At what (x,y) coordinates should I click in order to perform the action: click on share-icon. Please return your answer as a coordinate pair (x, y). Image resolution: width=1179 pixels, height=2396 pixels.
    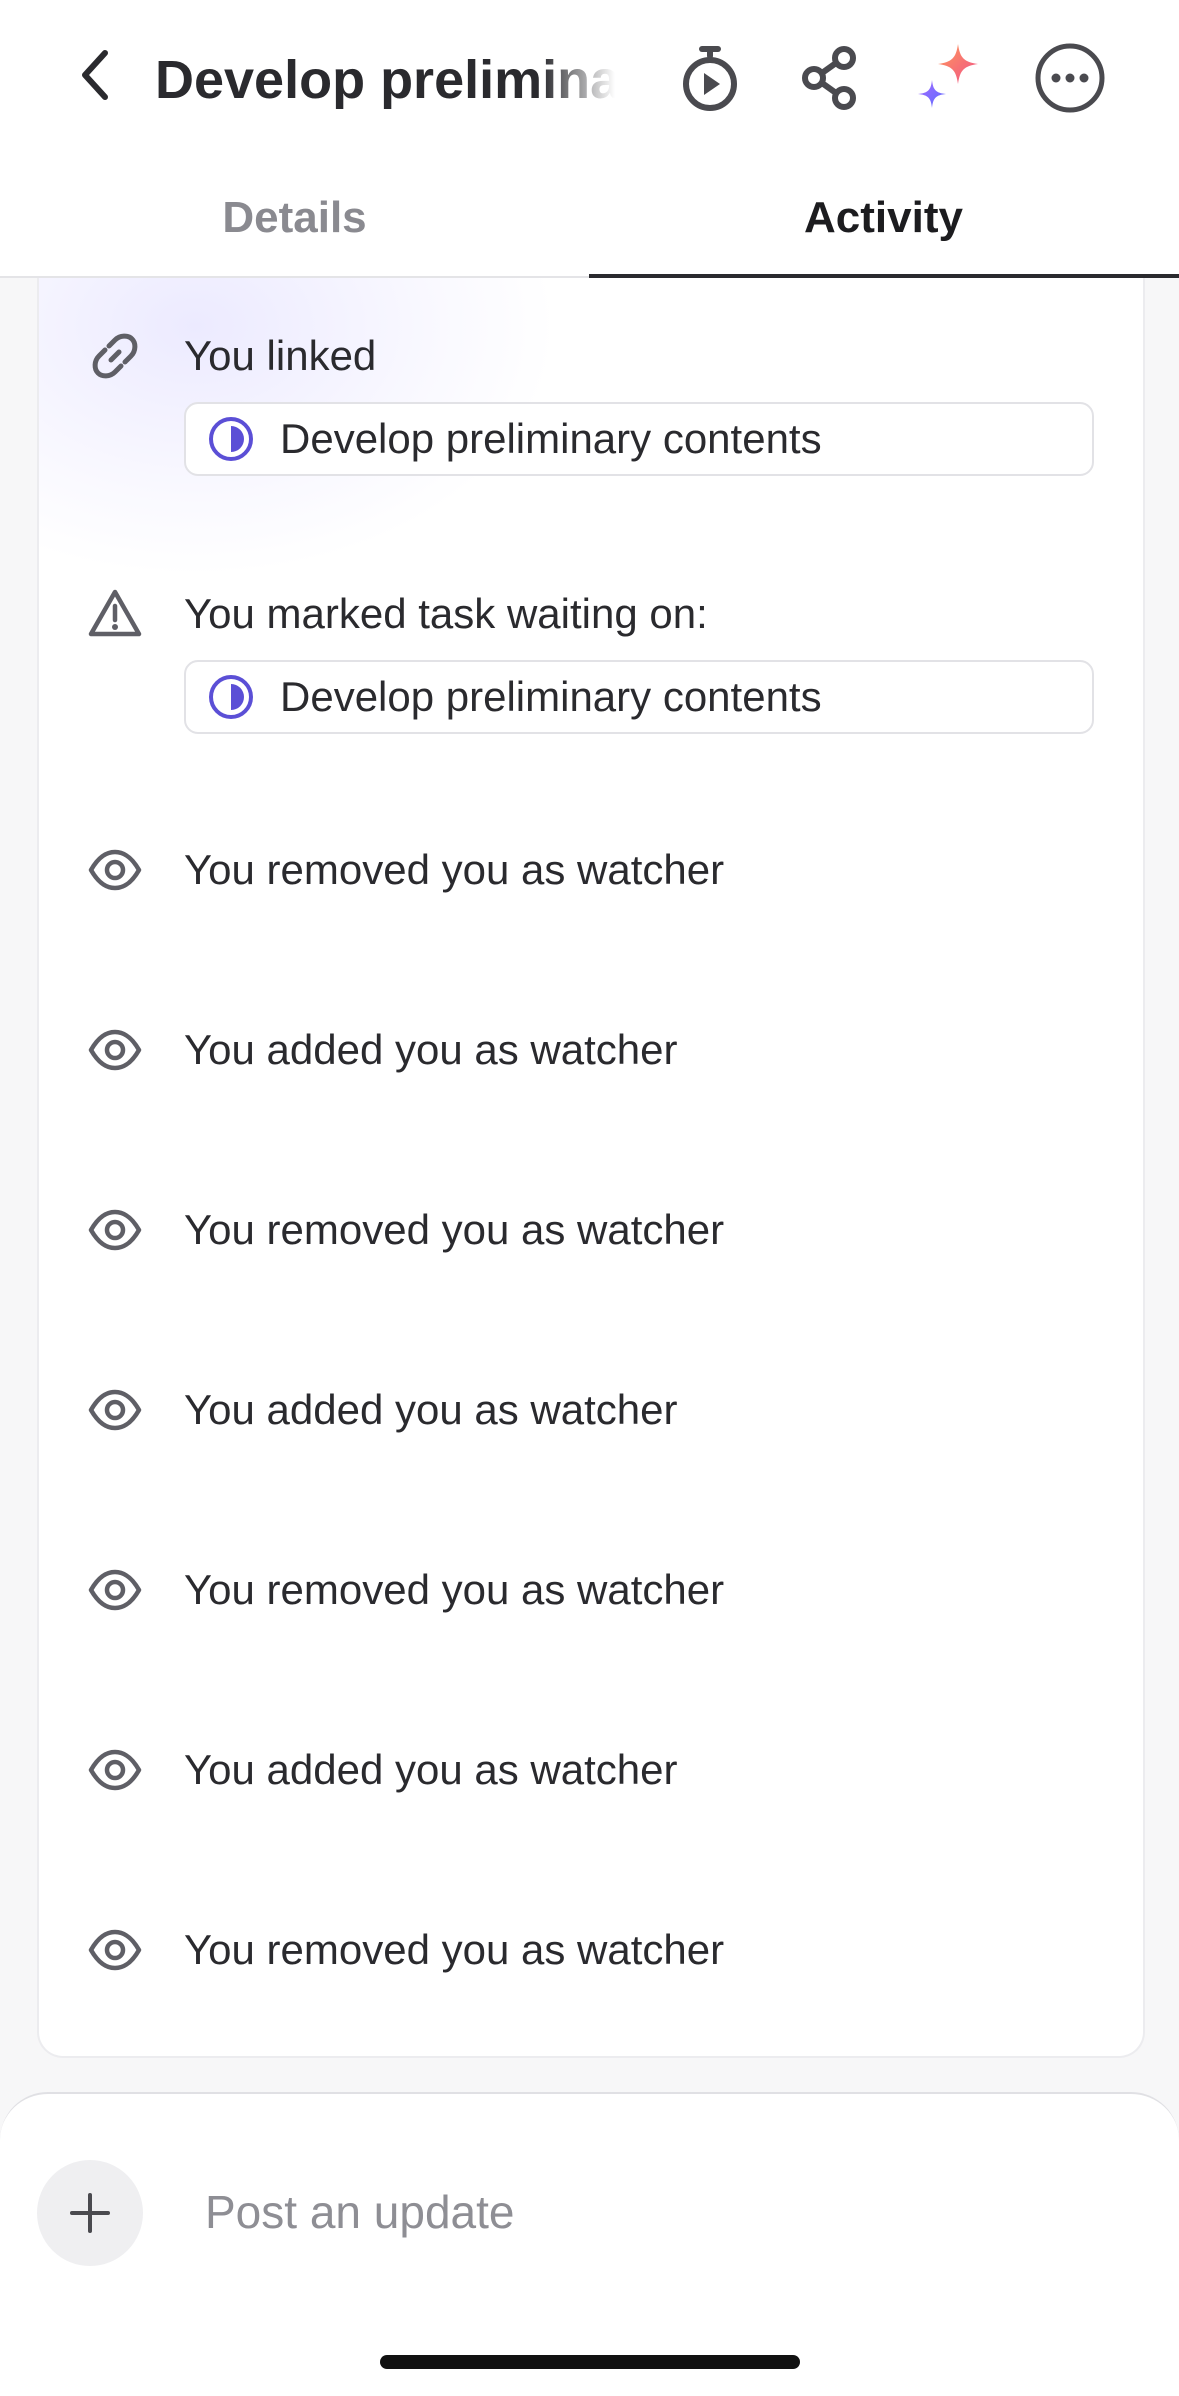
    Looking at the image, I should click on (829, 78).